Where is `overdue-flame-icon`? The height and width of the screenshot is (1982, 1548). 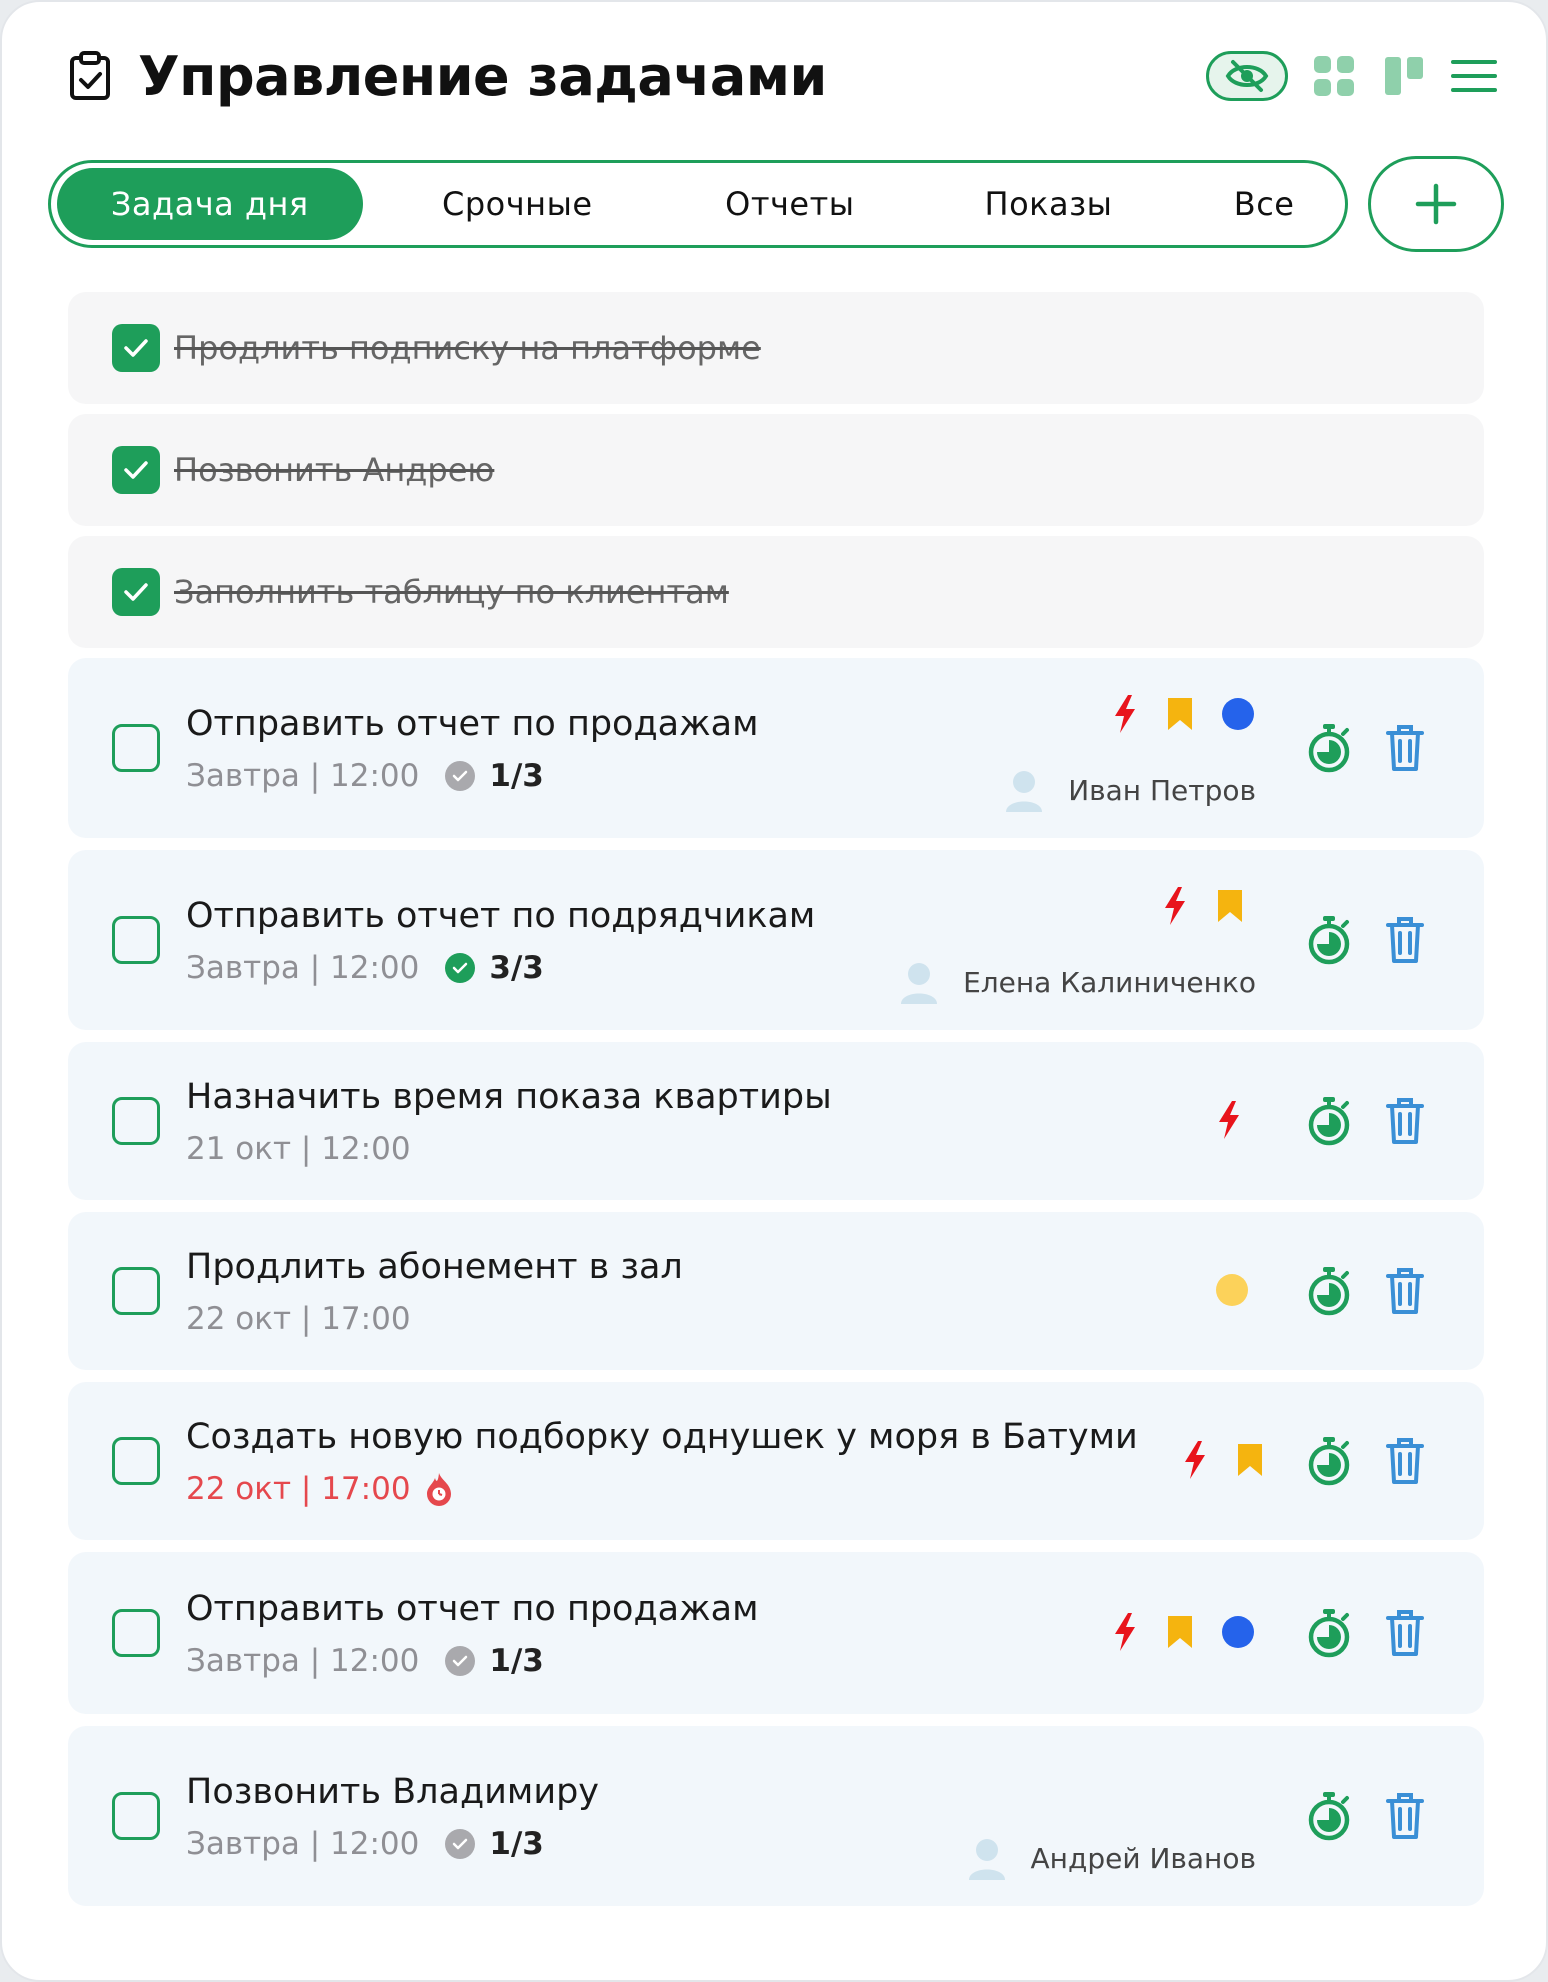 overdue-flame-icon is located at coordinates (438, 1489).